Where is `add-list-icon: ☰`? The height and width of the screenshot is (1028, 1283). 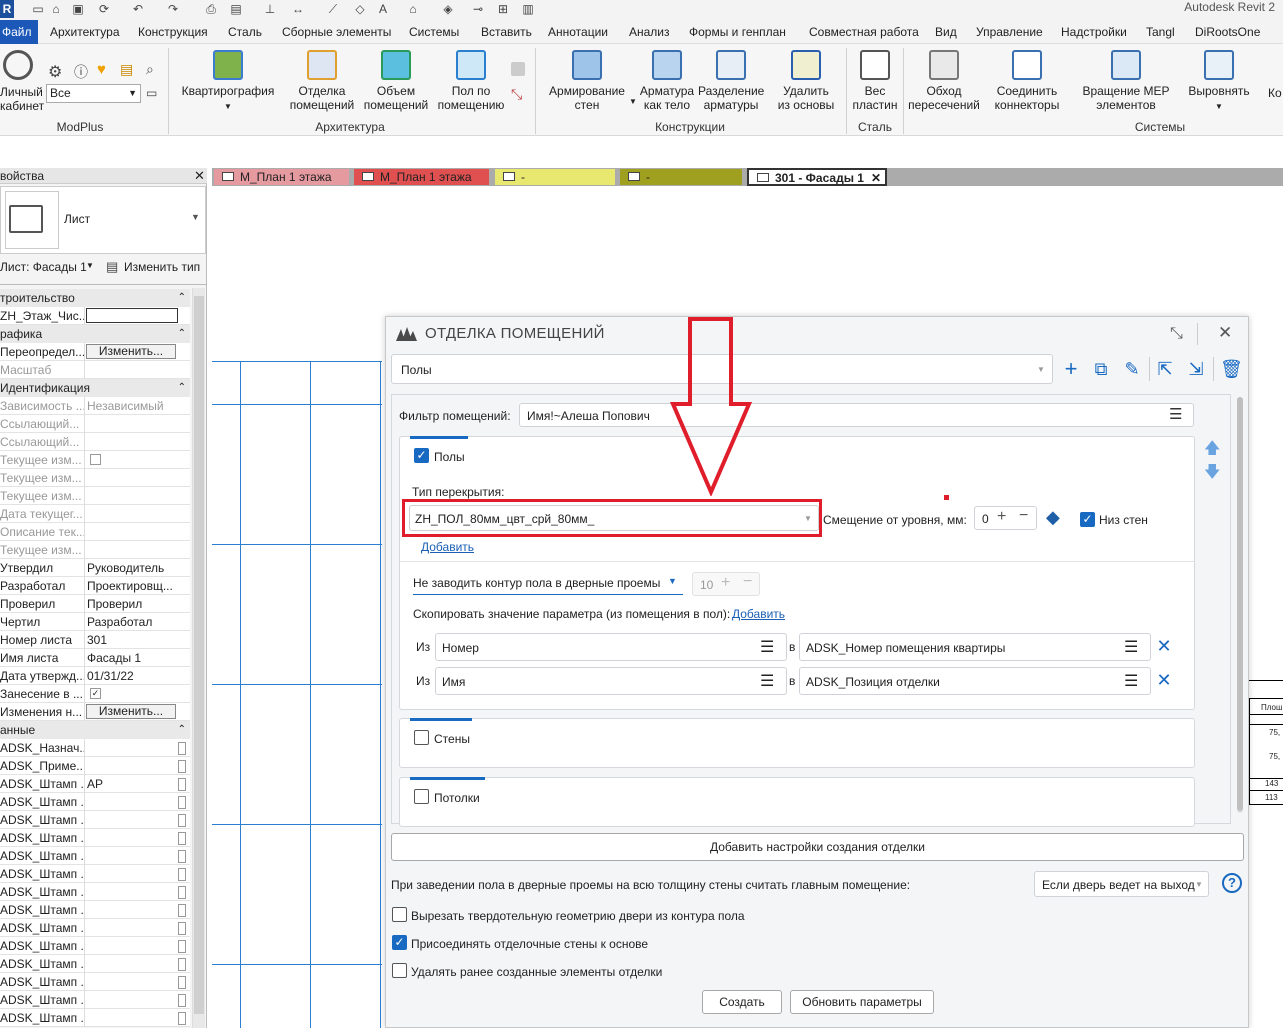
add-list-icon: ☰ is located at coordinates (1131, 681).